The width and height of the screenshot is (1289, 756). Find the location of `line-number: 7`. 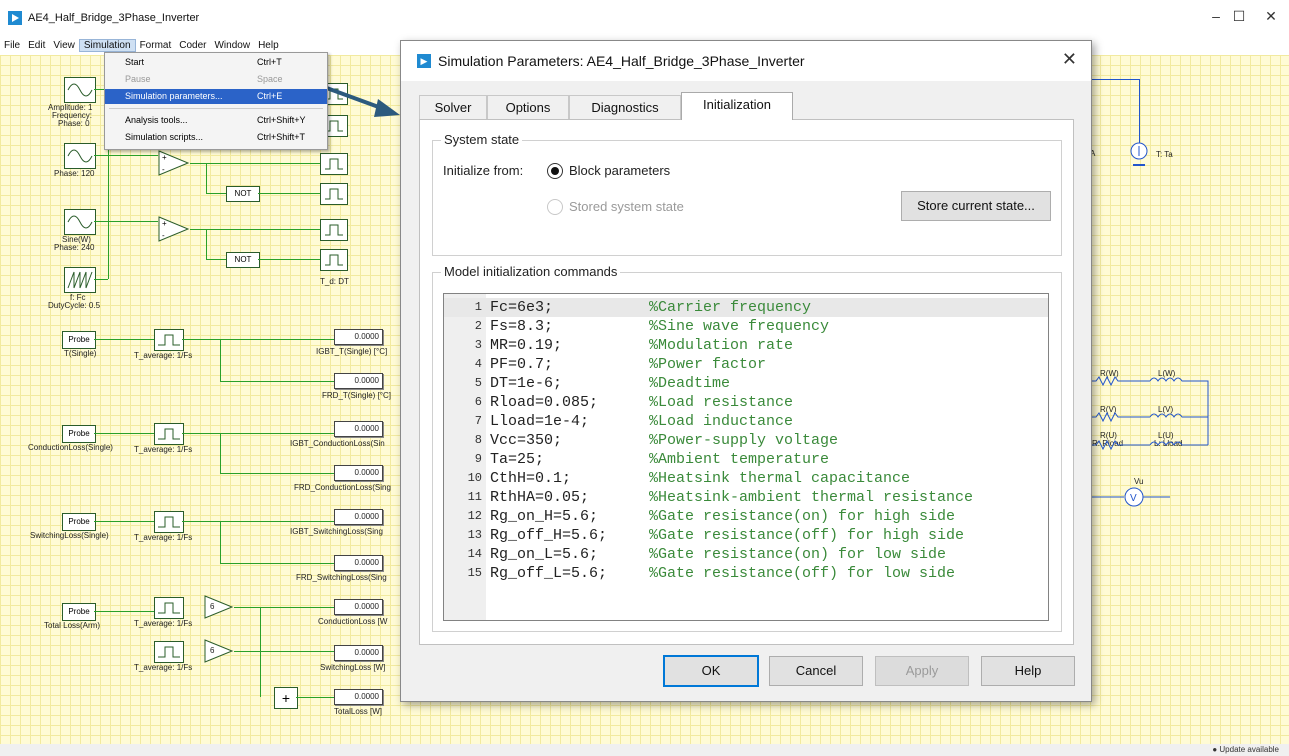

line-number: 7 is located at coordinates (478, 421).